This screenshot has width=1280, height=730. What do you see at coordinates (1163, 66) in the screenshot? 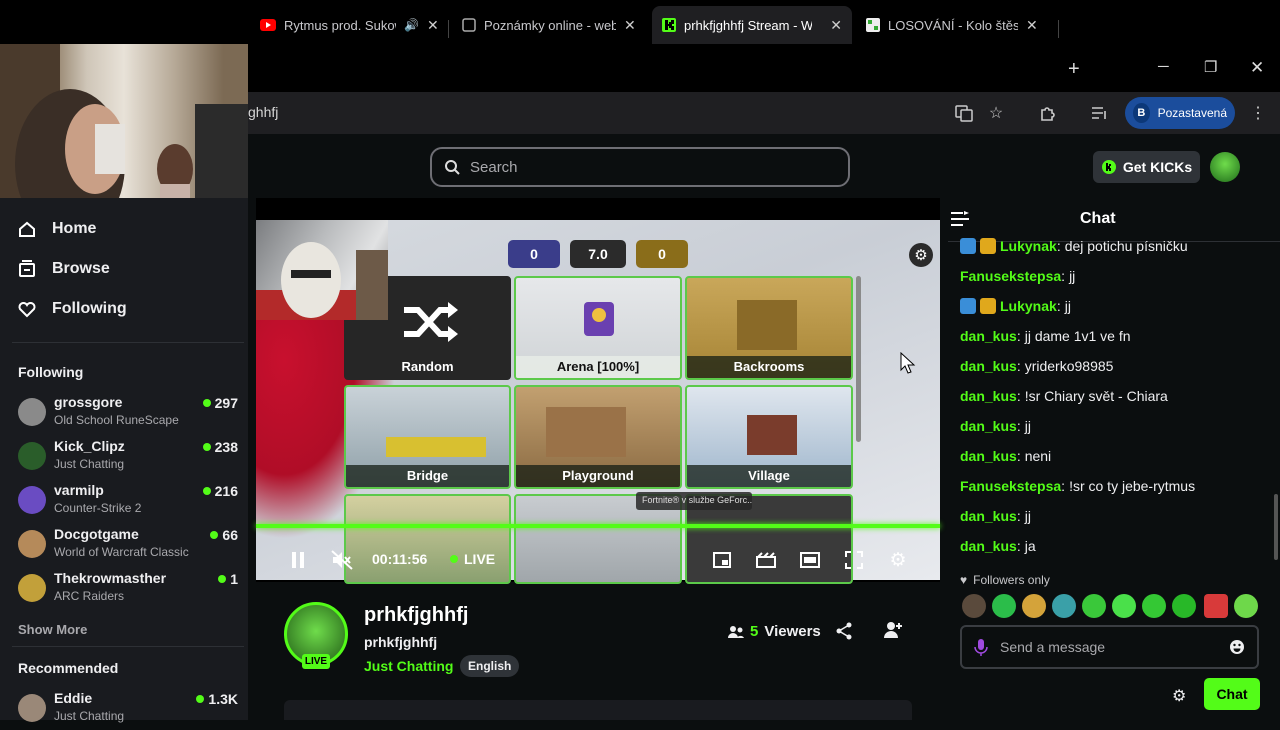
I see `minimize-icon: ─` at bounding box center [1163, 66].